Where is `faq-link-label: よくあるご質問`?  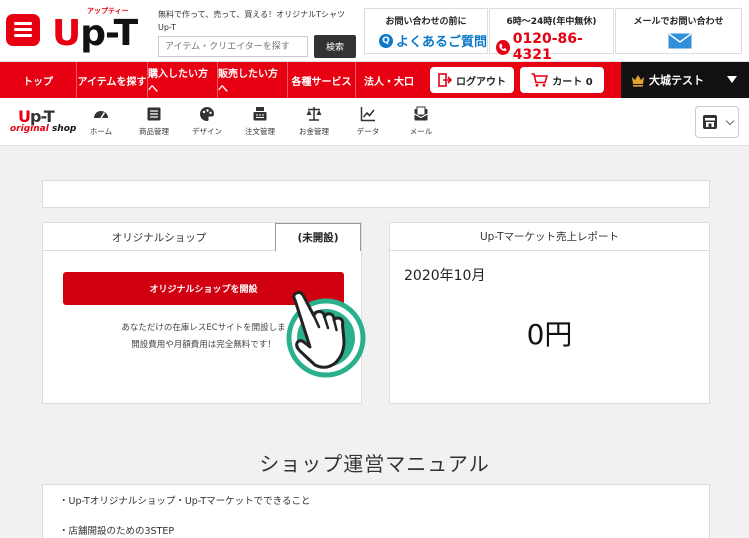 faq-link-label: よくあるご質問 is located at coordinates (442, 42).